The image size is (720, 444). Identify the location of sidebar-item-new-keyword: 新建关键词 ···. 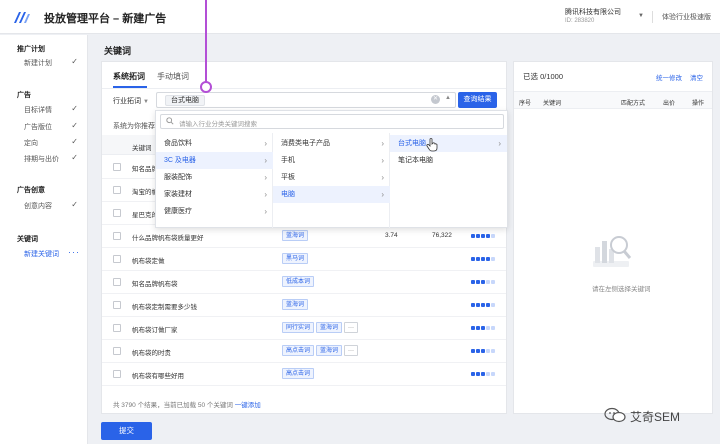
(52, 253).